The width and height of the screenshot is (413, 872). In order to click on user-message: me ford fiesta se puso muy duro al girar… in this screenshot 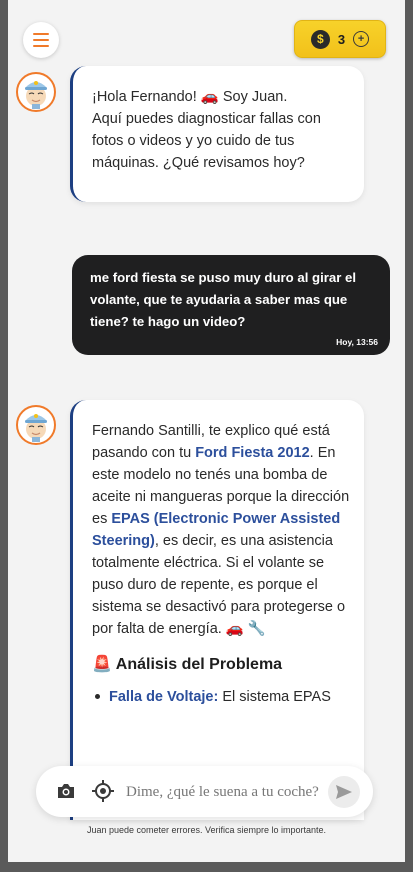, I will do `click(231, 305)`.